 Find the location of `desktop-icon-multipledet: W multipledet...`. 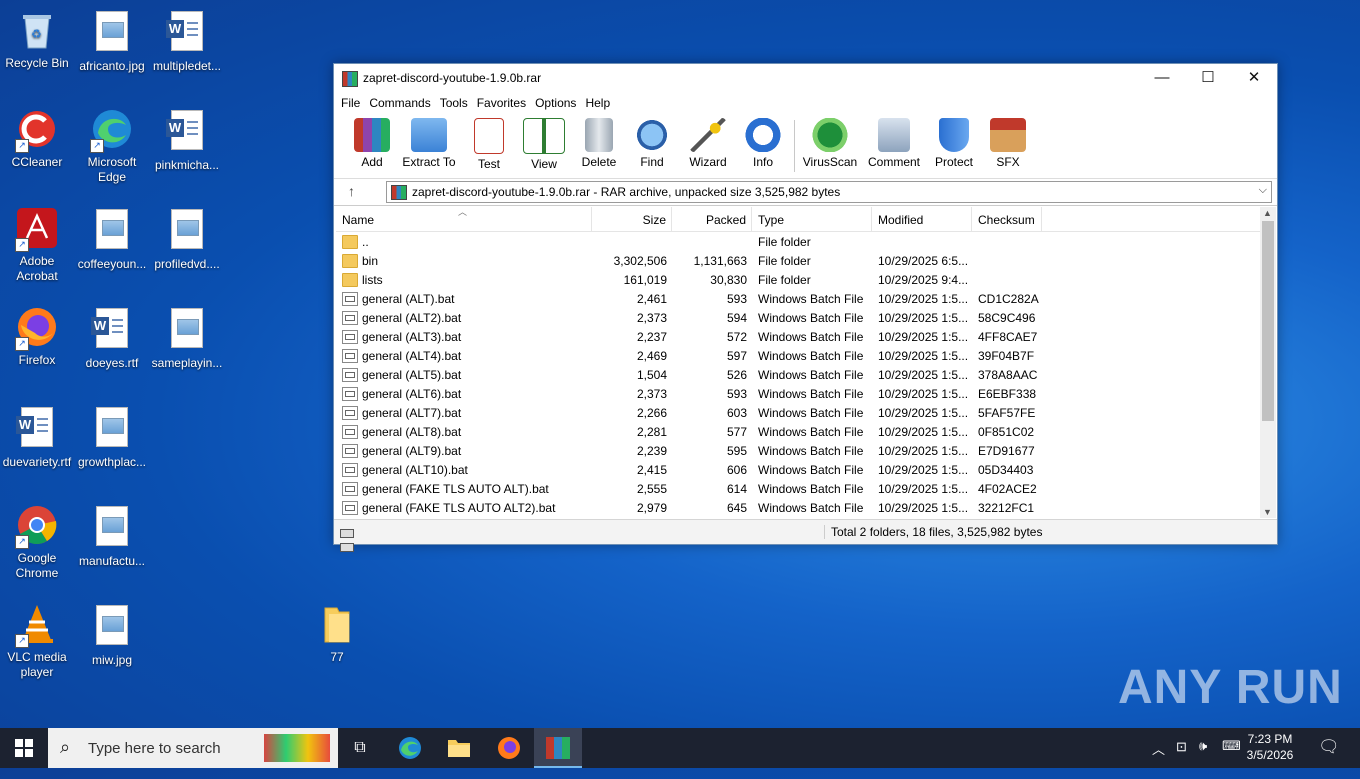

desktop-icon-multipledet: W multipledet... is located at coordinates (187, 41).